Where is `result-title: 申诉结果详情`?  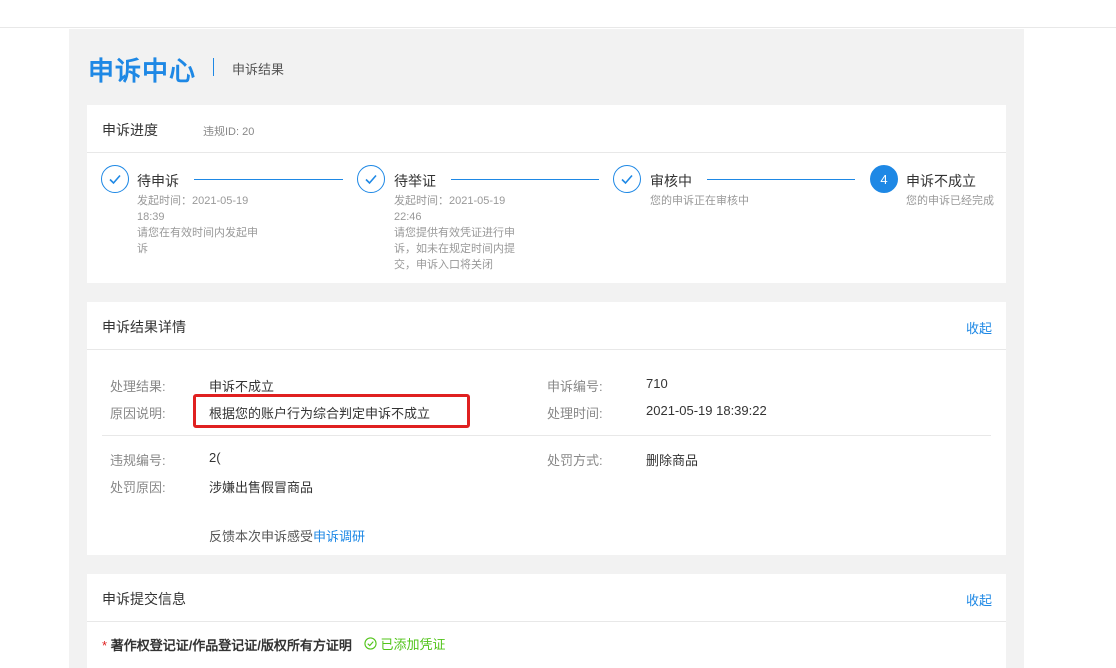 result-title: 申诉结果详情 is located at coordinates (144, 327).